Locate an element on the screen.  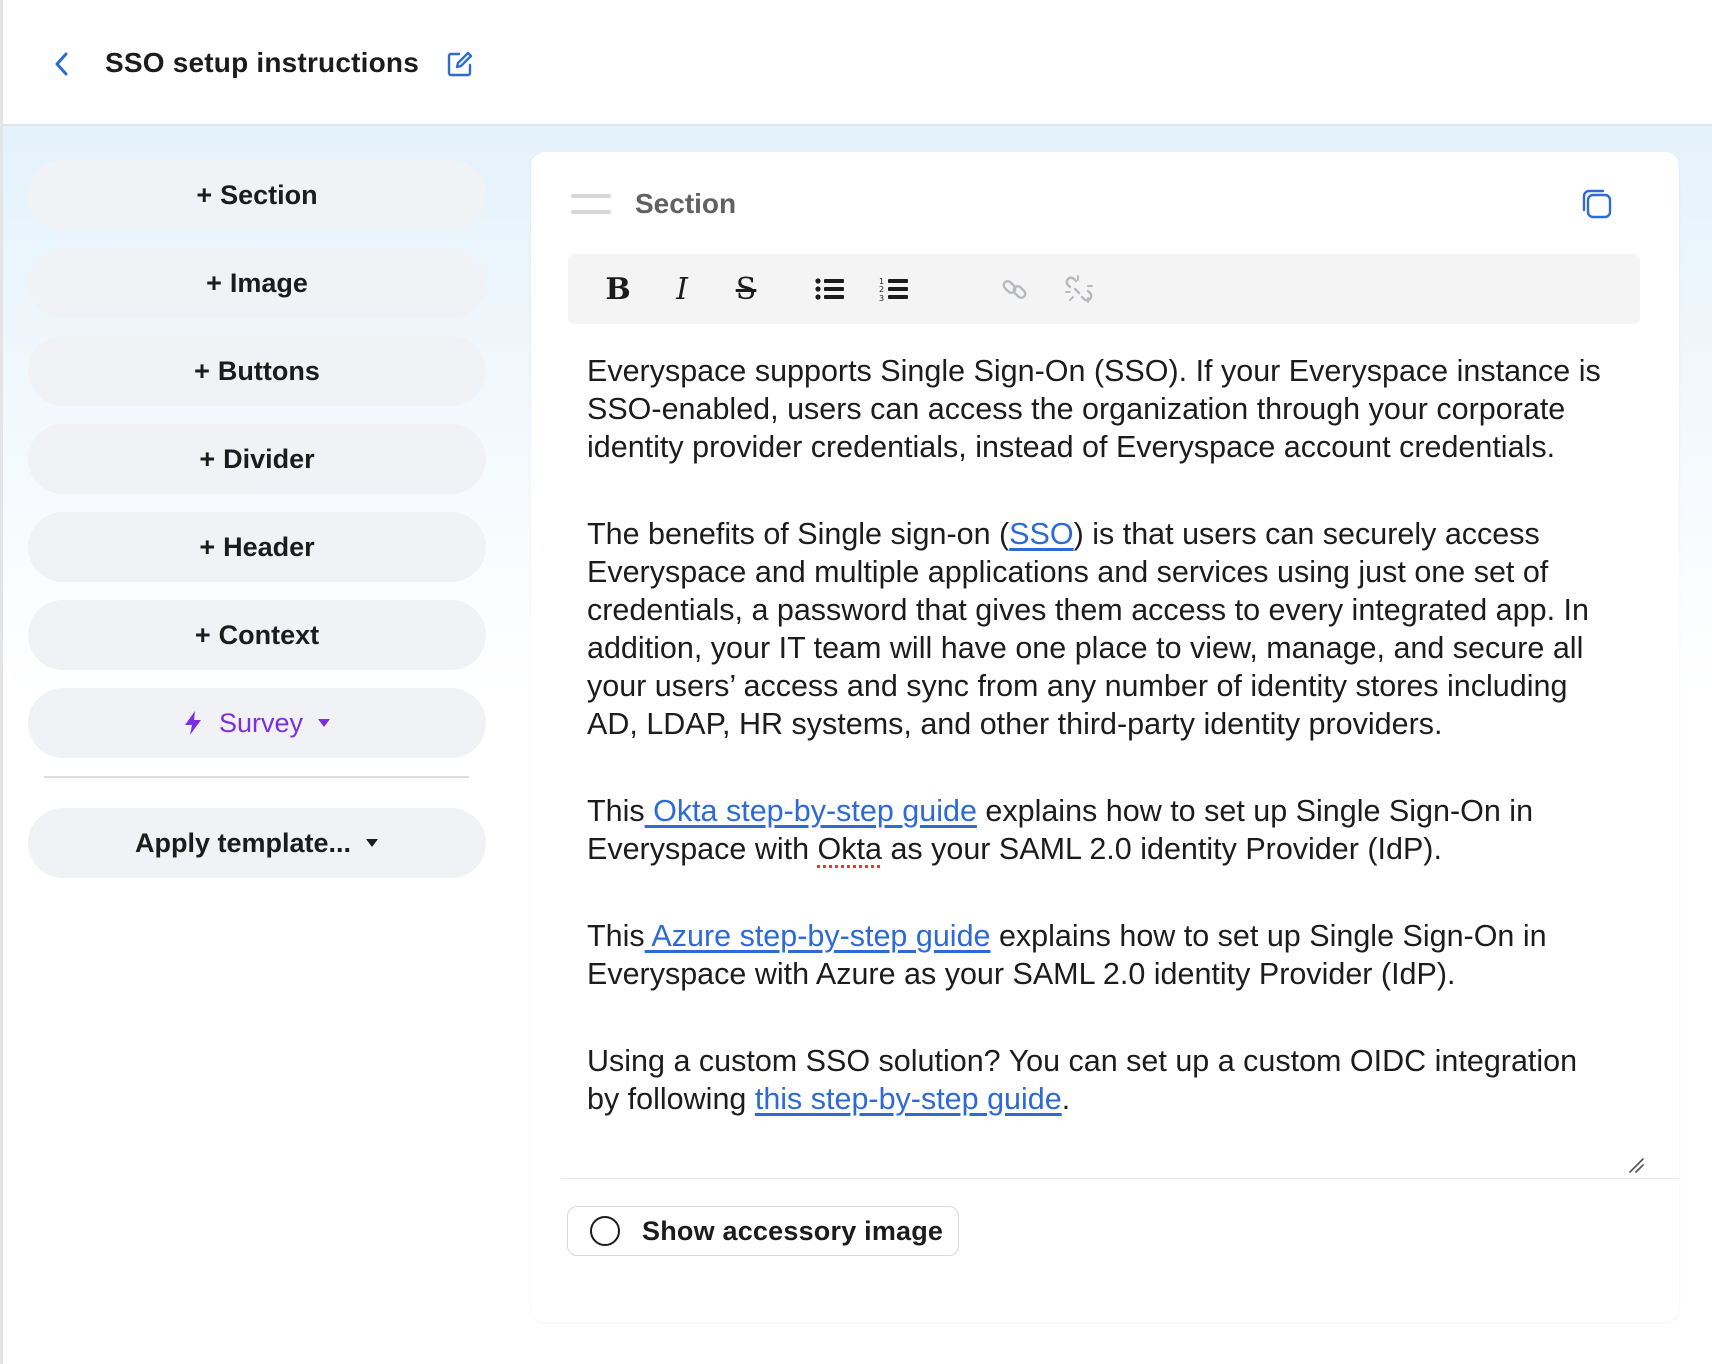
italic-button: I is located at coordinates (682, 289).